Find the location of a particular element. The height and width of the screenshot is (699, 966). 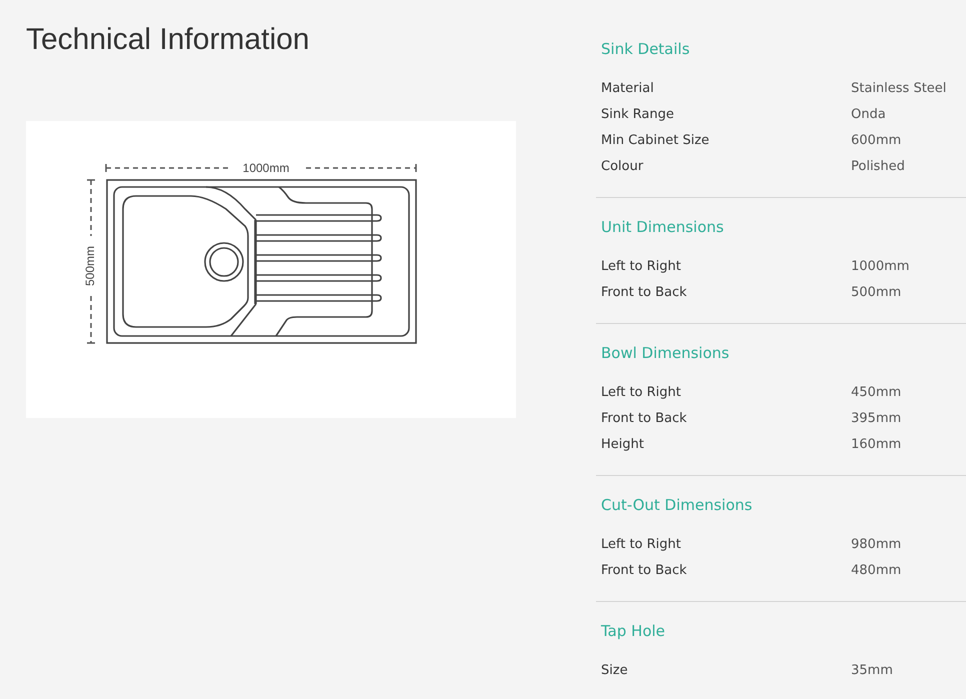

section-heading: Tap Hole is located at coordinates (633, 631).